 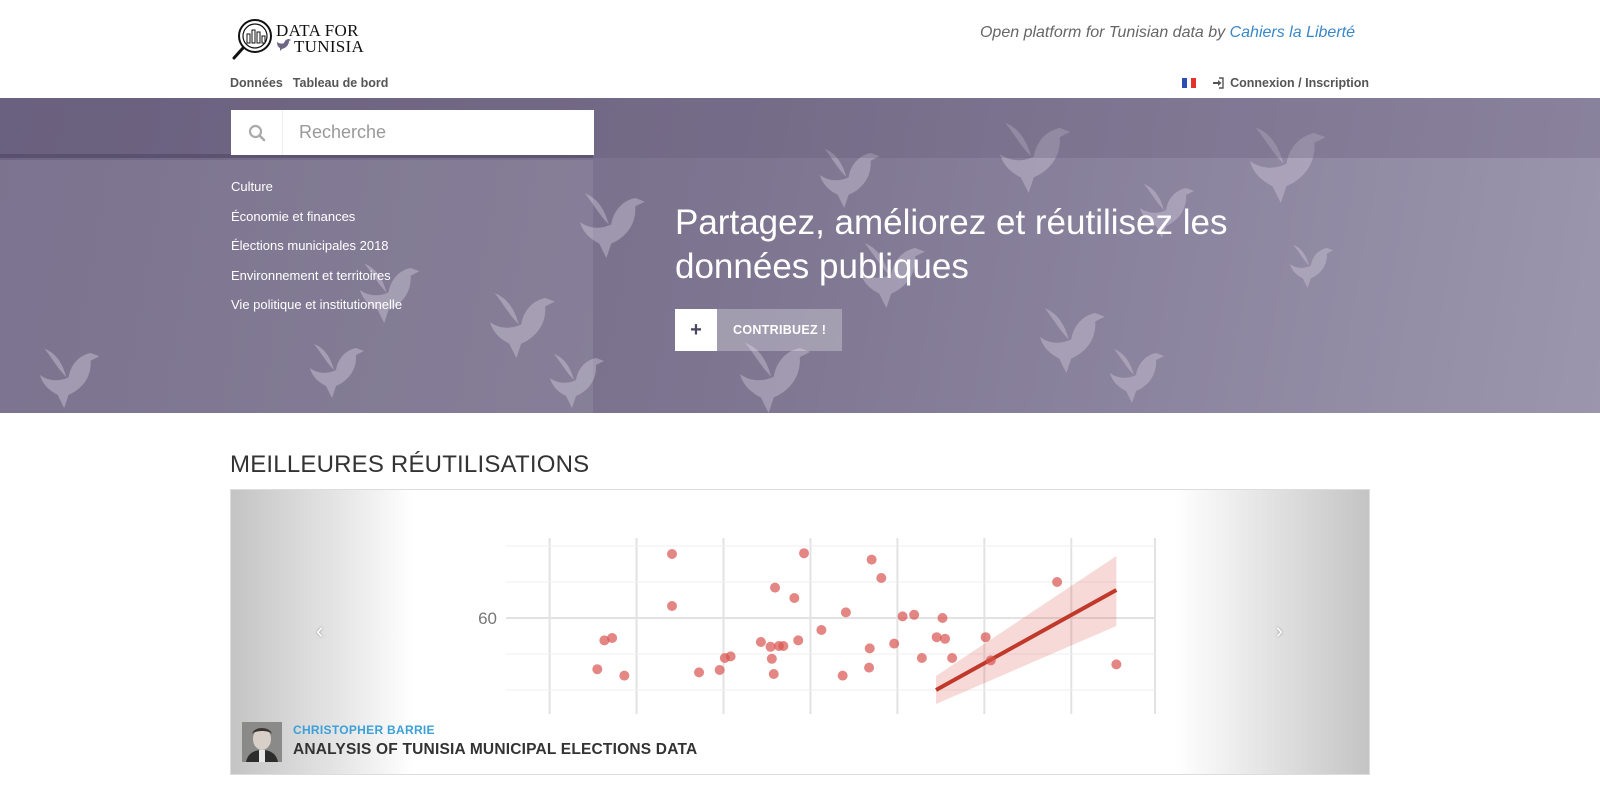 I want to click on plus-icon: +, so click(x=696, y=330).